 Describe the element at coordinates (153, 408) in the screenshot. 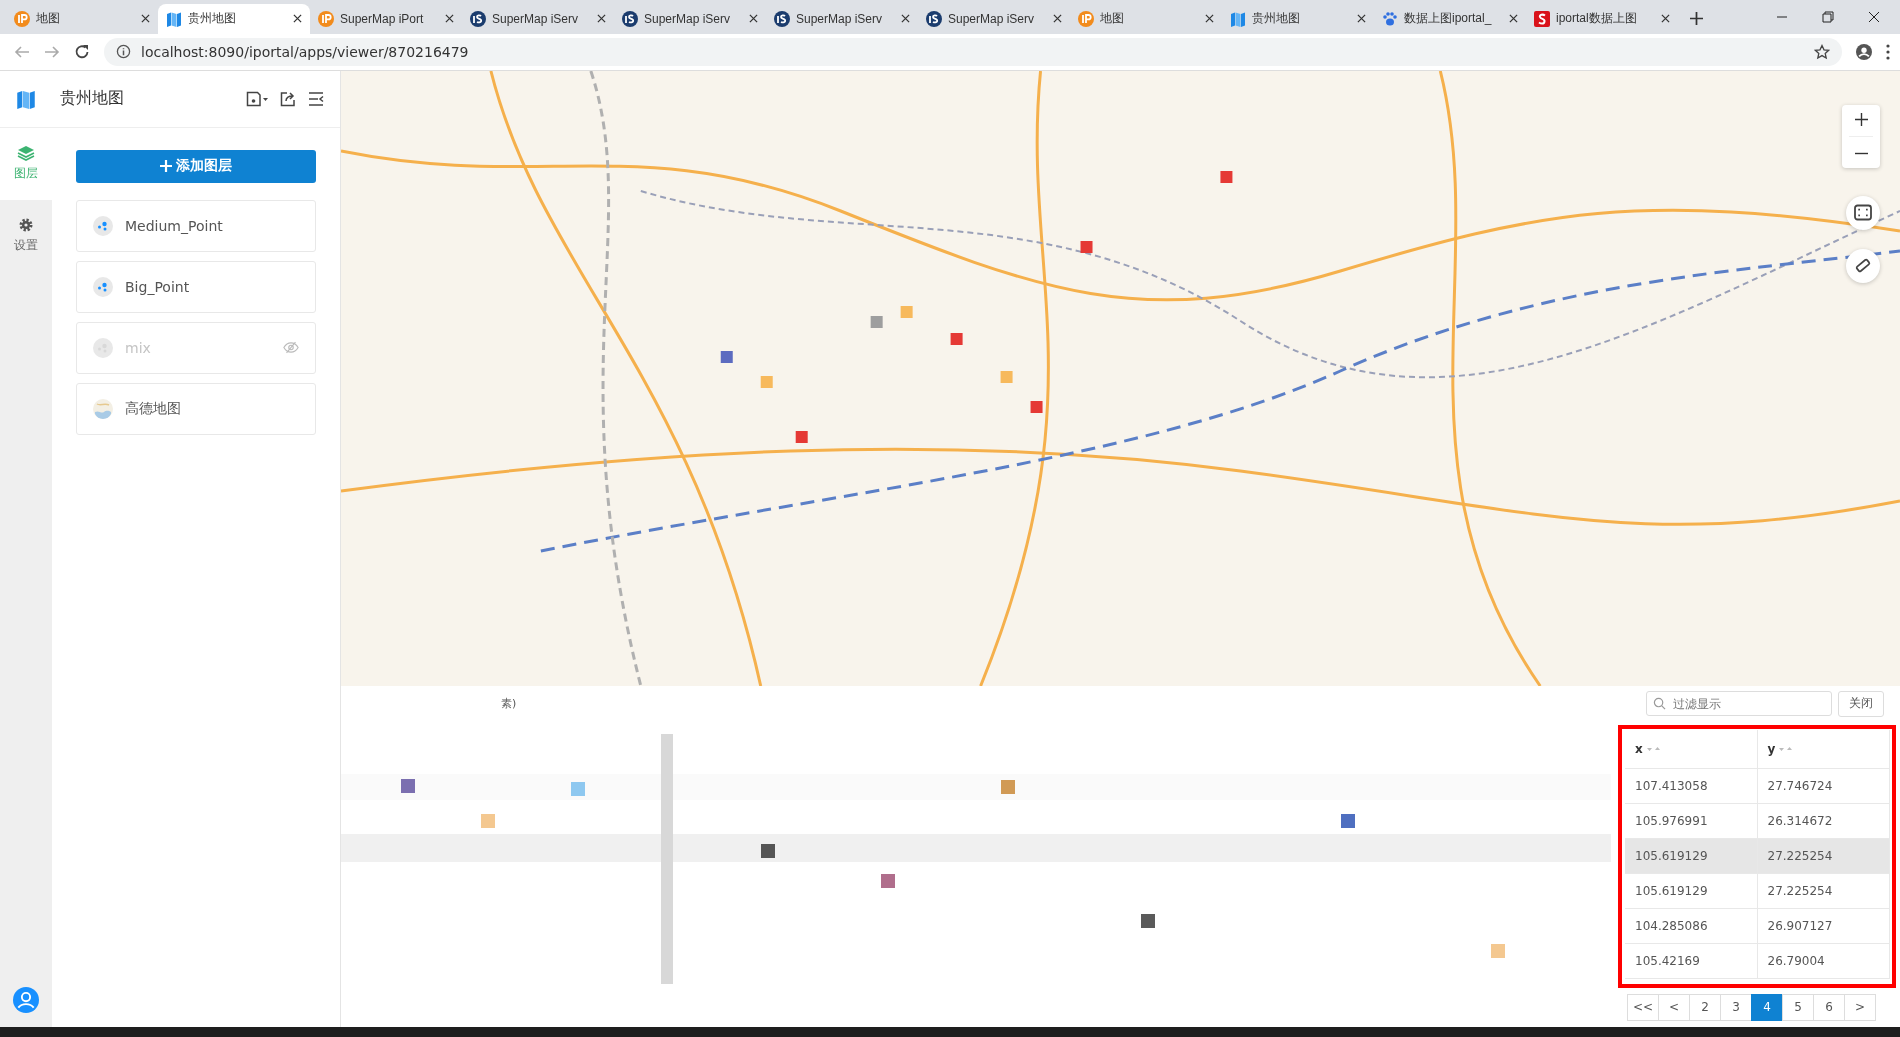

I see `layer-name: 高德地图` at that location.